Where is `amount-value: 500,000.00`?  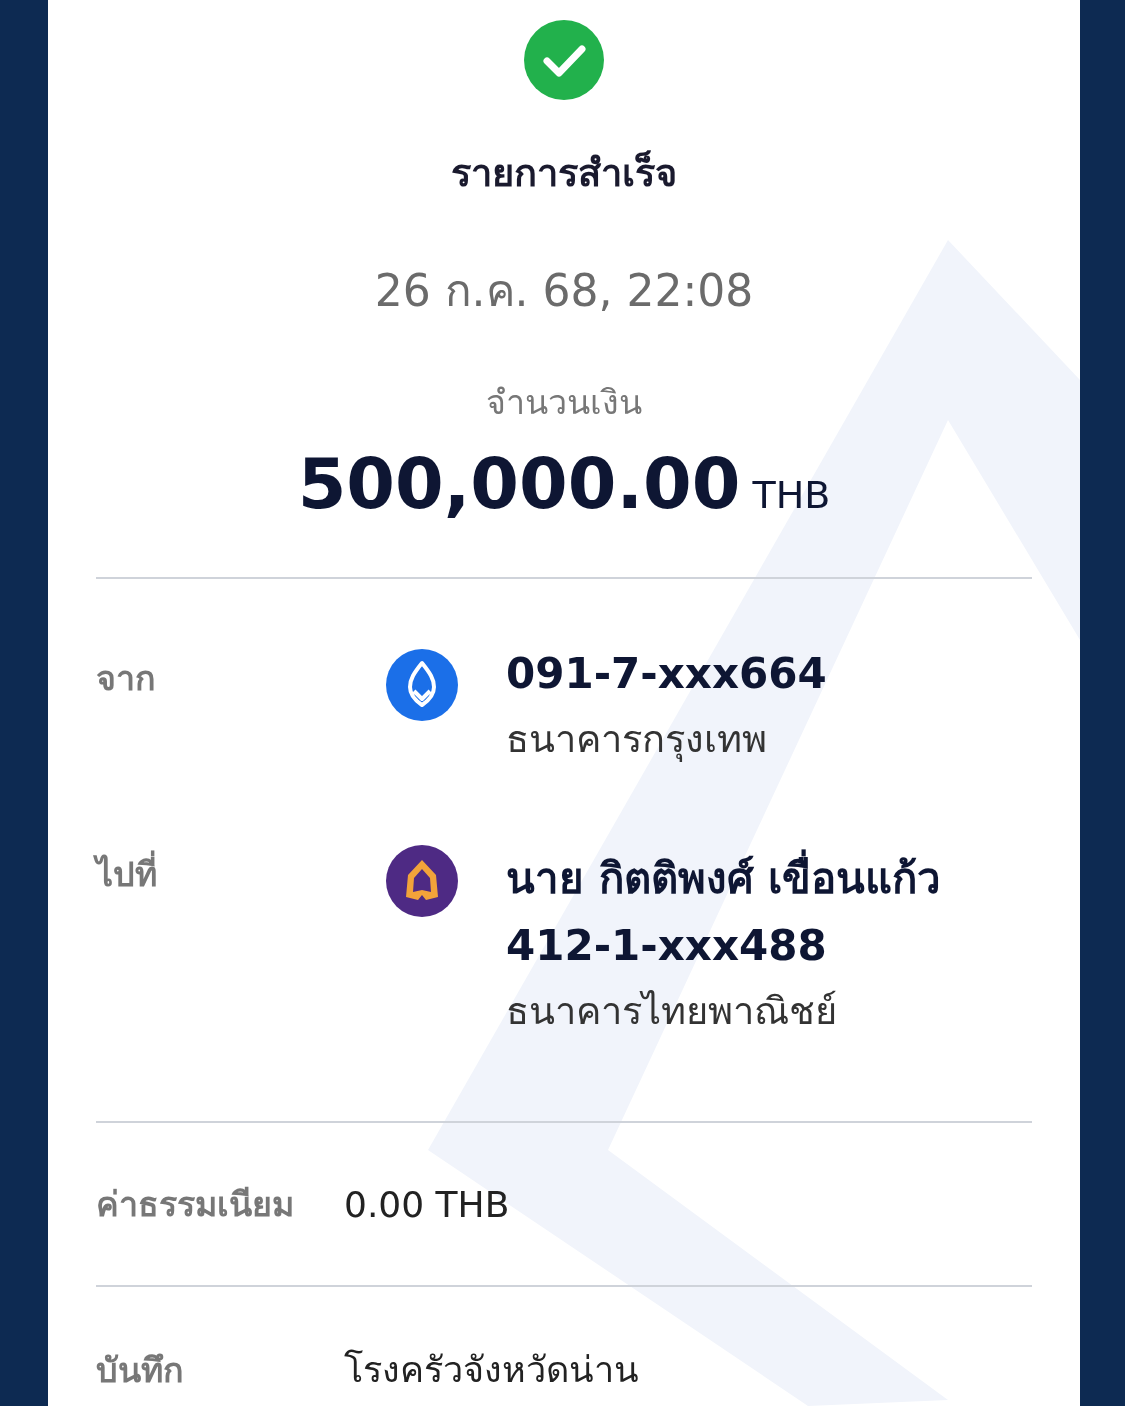 amount-value: 500,000.00 is located at coordinates (519, 484).